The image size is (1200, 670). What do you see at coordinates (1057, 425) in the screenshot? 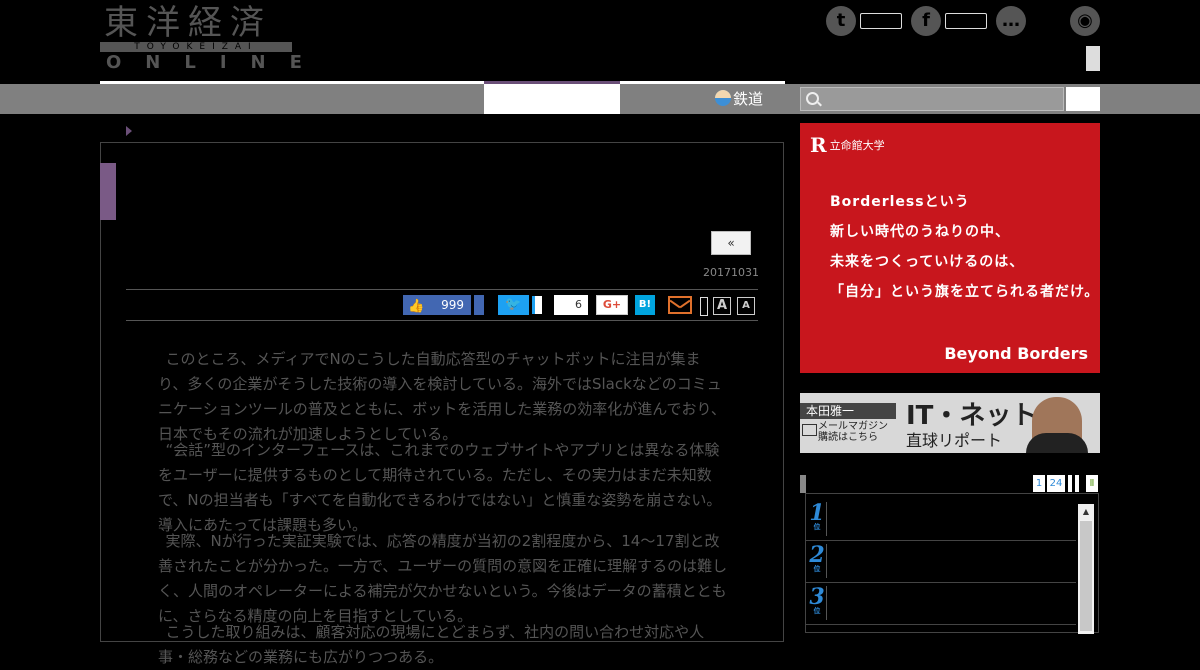
I see `author-photo` at bounding box center [1057, 425].